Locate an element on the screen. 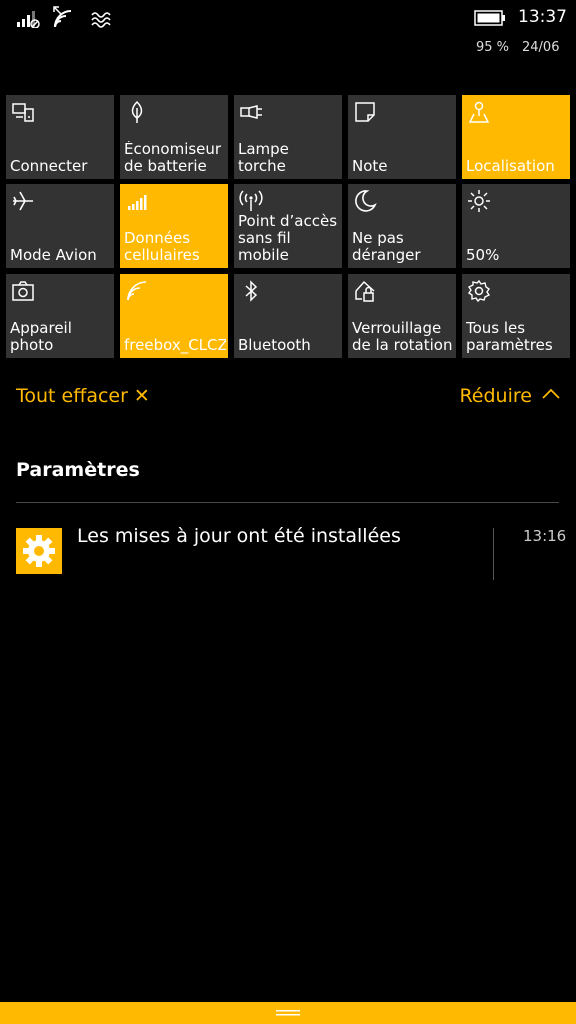 The height and width of the screenshot is (1024, 576). wifi-icon is located at coordinates (137, 291).